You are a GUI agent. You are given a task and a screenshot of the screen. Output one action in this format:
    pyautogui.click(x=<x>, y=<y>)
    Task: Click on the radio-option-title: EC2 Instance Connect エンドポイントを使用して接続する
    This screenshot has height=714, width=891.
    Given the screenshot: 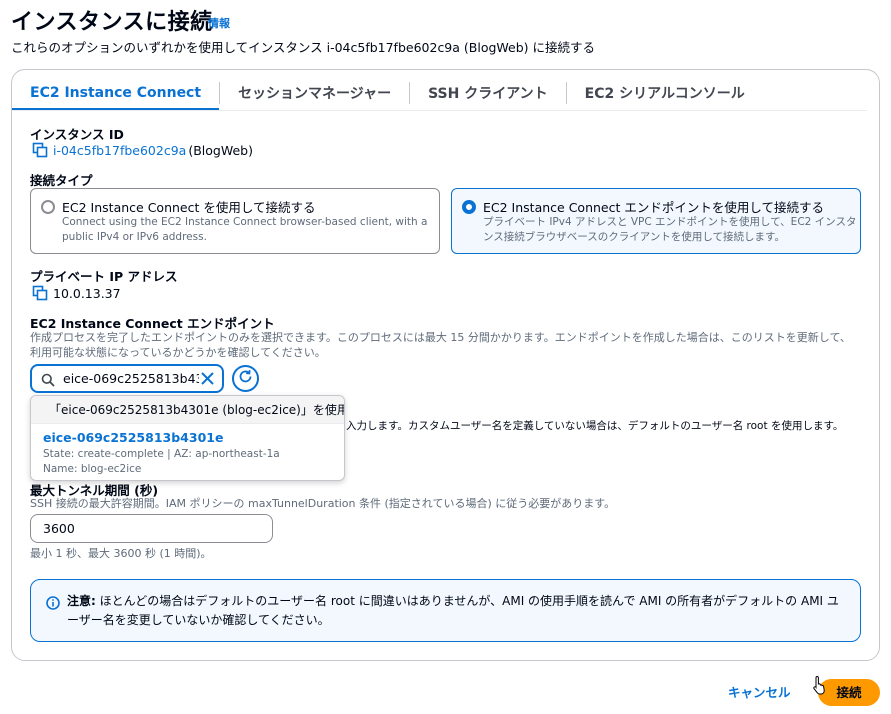 What is the action you would take?
    pyautogui.click(x=653, y=207)
    